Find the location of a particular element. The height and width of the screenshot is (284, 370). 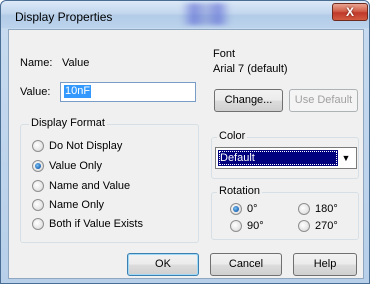

radio-value-only is located at coordinates (38, 166).